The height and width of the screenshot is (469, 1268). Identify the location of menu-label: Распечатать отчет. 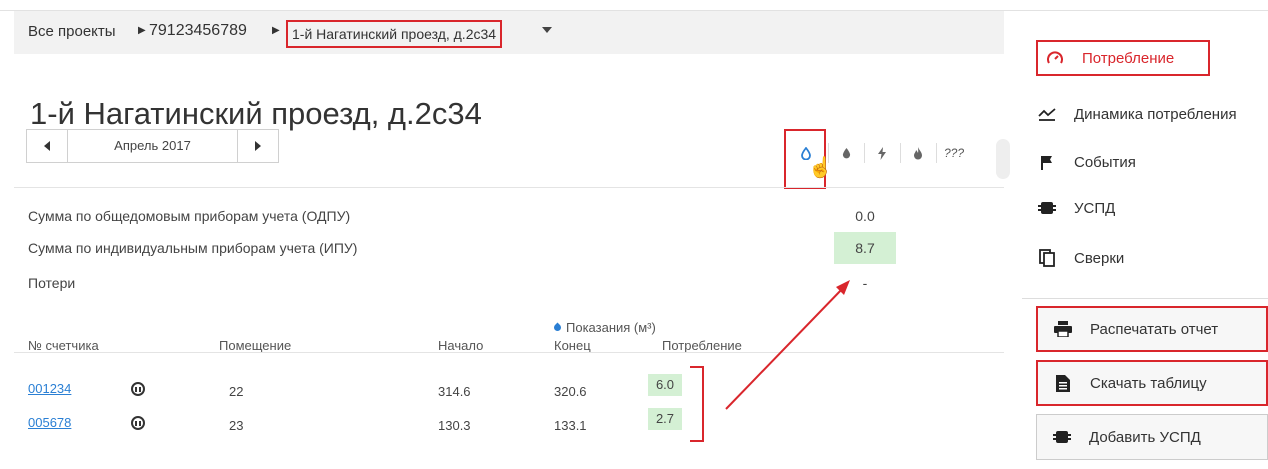
(1154, 329).